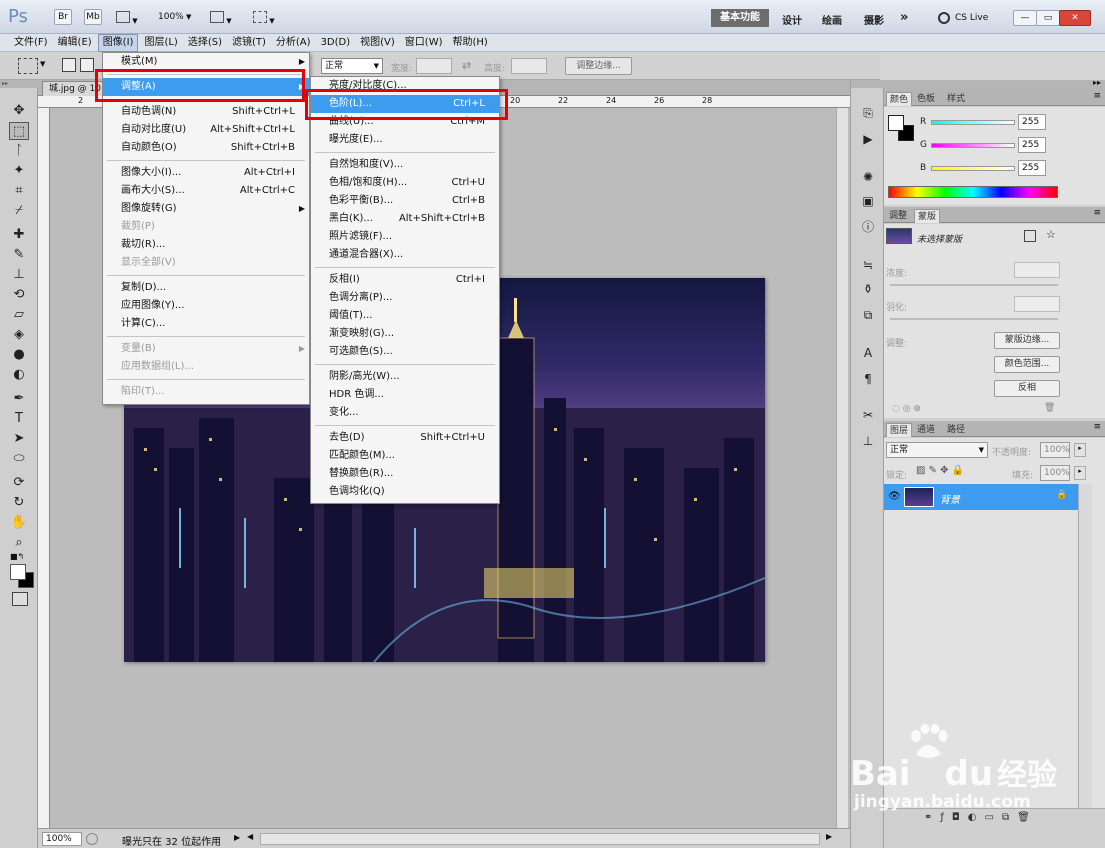 The height and width of the screenshot is (848, 1105). Describe the element at coordinates (868, 265) in the screenshot. I see `brush-presets-icon: ≒` at that location.